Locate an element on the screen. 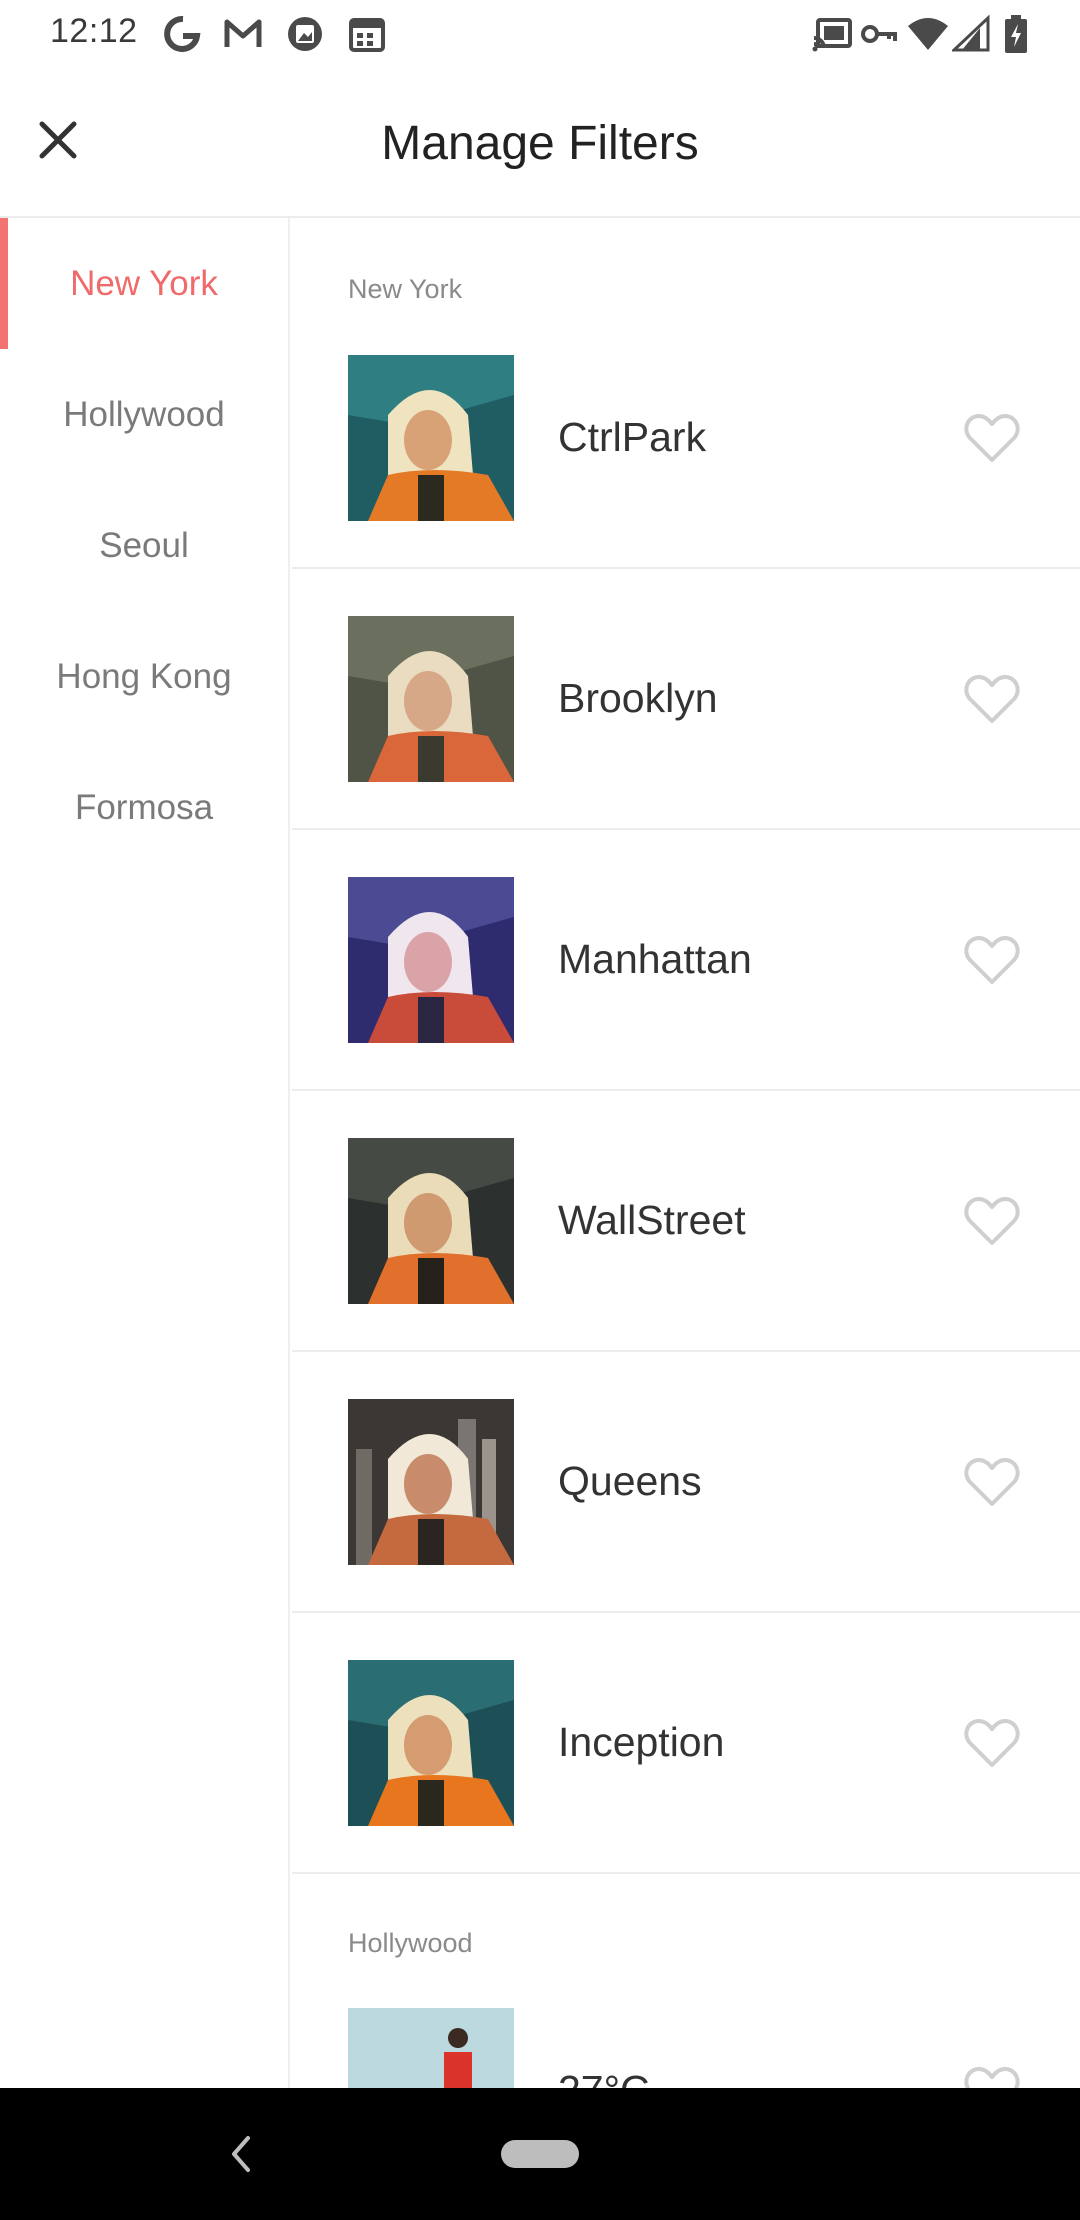  filter-row: Queens is located at coordinates (686, 1482).